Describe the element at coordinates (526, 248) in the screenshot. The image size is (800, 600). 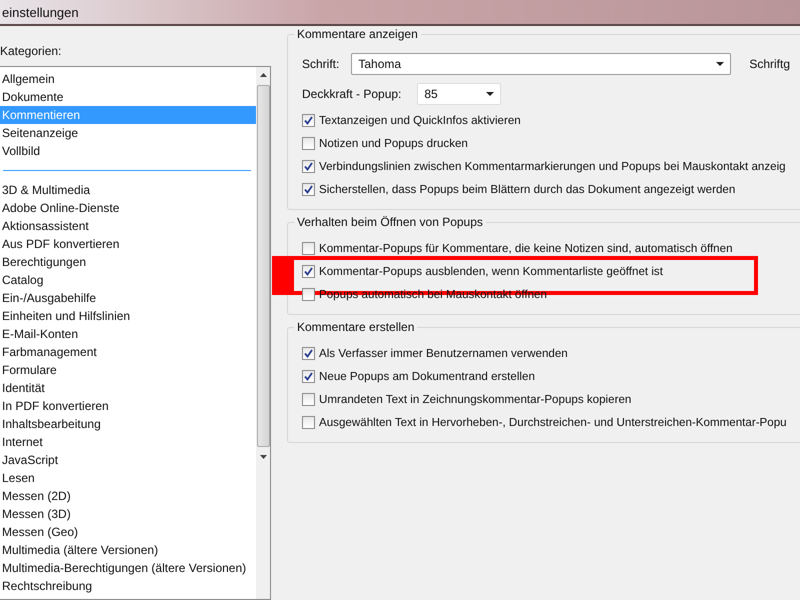
I see `checkbox-label: Kommentar-Popups für Kommentare, die keine Notizen sind, automatisch öffnen` at that location.